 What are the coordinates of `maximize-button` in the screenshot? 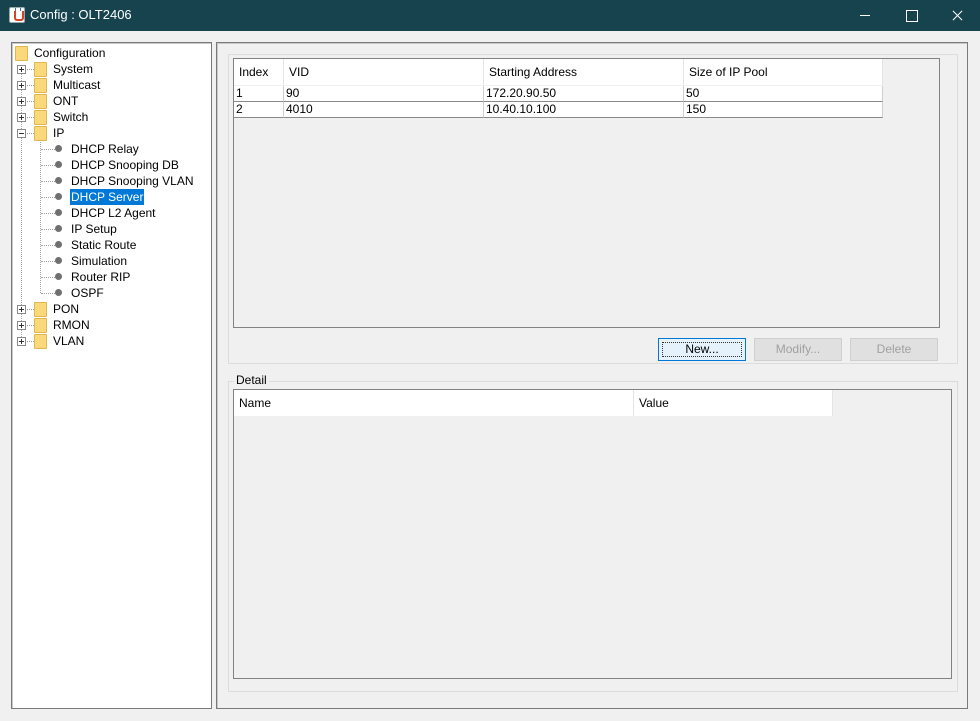 It's located at (911, 15).